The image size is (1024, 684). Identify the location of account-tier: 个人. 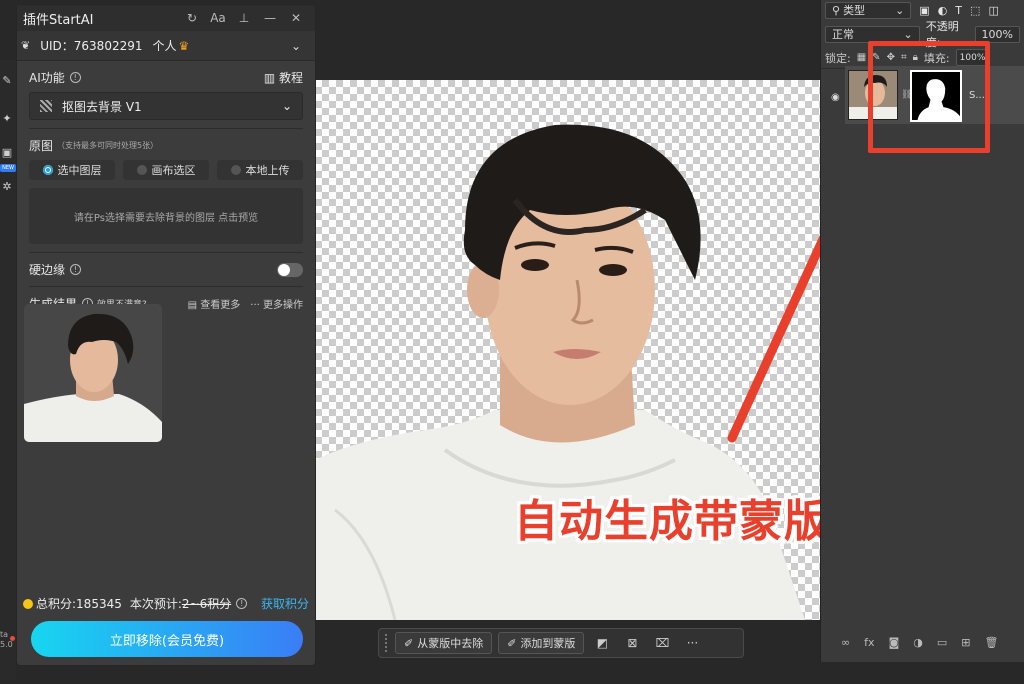
(164, 46).